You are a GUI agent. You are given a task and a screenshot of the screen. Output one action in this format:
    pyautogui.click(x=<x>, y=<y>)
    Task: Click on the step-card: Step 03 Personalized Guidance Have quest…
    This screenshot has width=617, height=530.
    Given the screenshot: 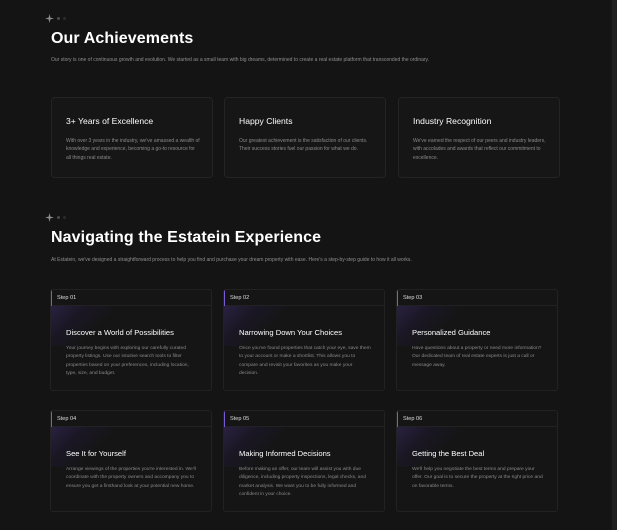 What is the action you would take?
    pyautogui.click(x=477, y=340)
    